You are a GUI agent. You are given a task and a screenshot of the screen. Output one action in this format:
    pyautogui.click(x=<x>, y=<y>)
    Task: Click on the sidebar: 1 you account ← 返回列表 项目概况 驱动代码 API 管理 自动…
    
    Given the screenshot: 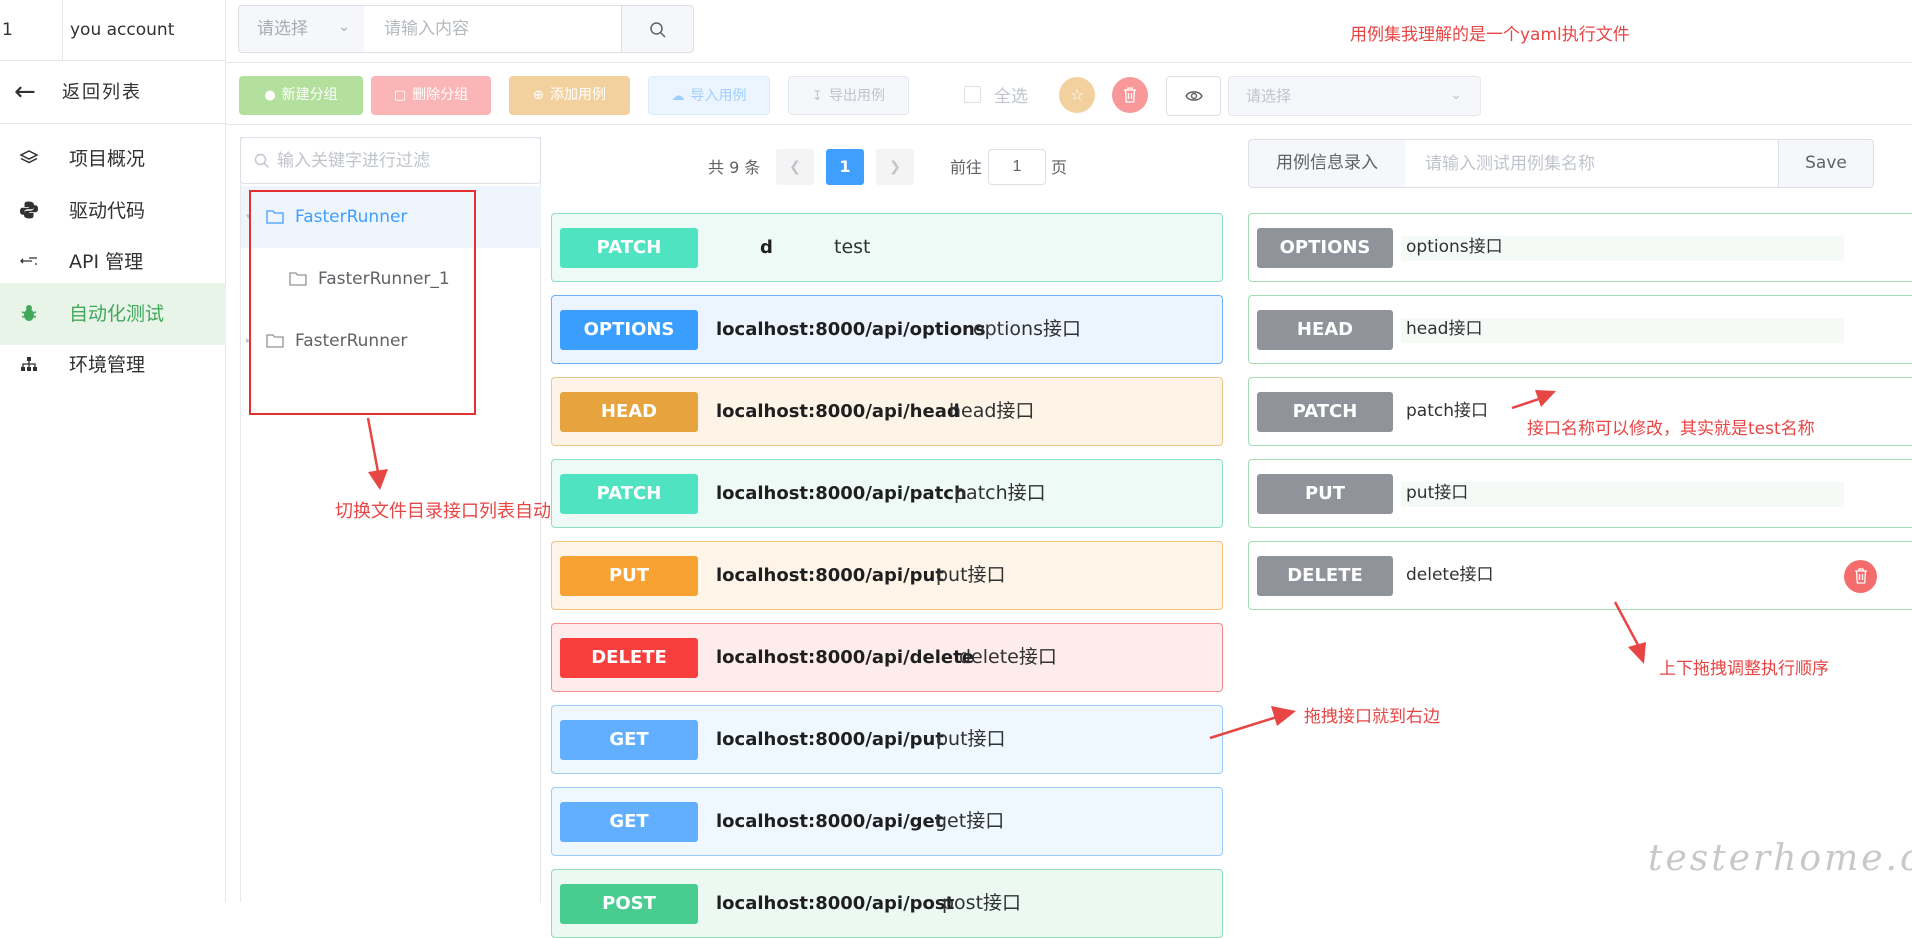 What is the action you would take?
    pyautogui.click(x=113, y=451)
    